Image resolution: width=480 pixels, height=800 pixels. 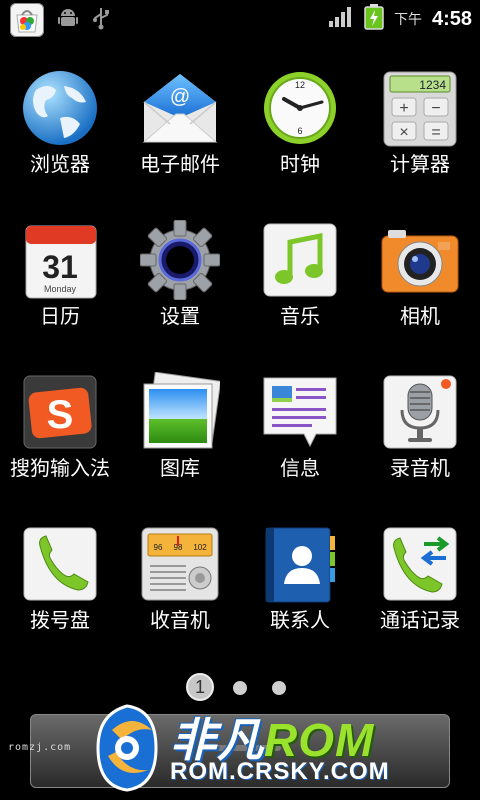 I want to click on gear-icon, so click(x=180, y=260).